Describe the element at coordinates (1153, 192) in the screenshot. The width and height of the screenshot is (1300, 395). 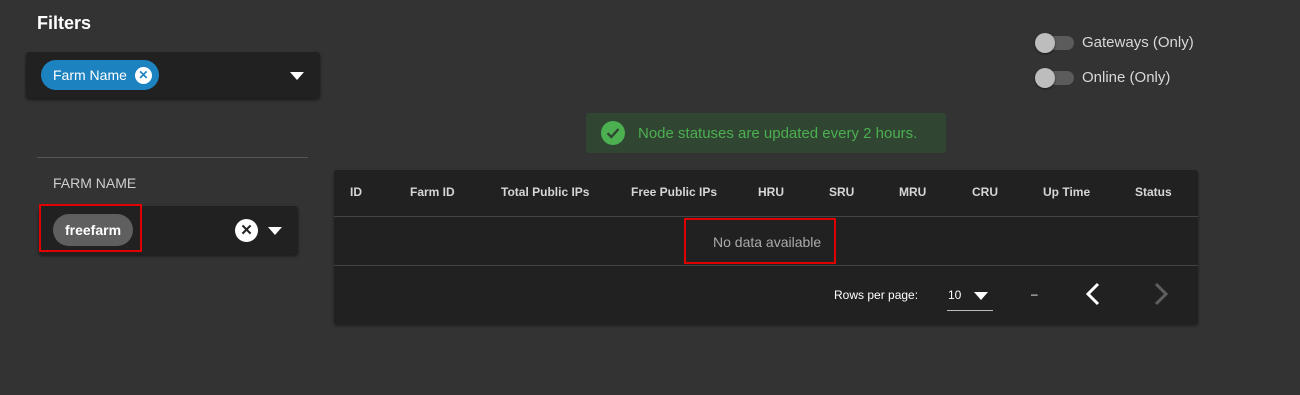
I see `column-header-status: Status` at that location.